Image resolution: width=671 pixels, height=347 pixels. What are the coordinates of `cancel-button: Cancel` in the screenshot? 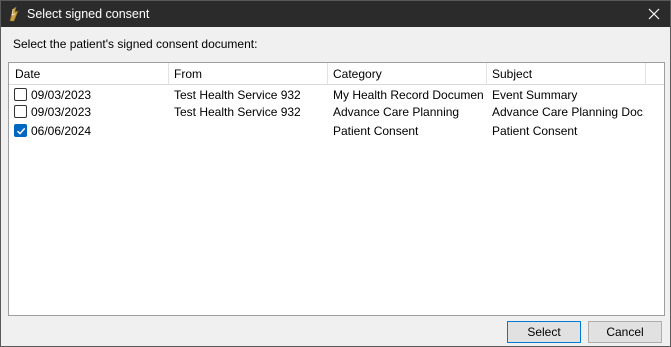 It's located at (625, 332).